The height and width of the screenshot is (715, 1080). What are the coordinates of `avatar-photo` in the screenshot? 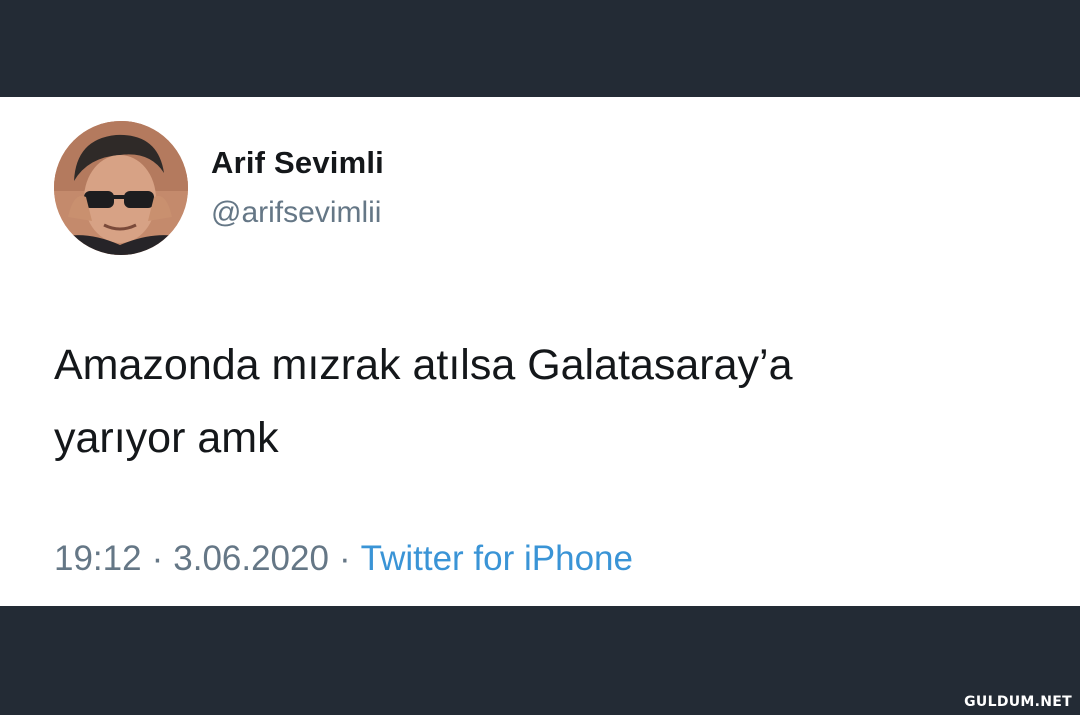 It's located at (121, 188).